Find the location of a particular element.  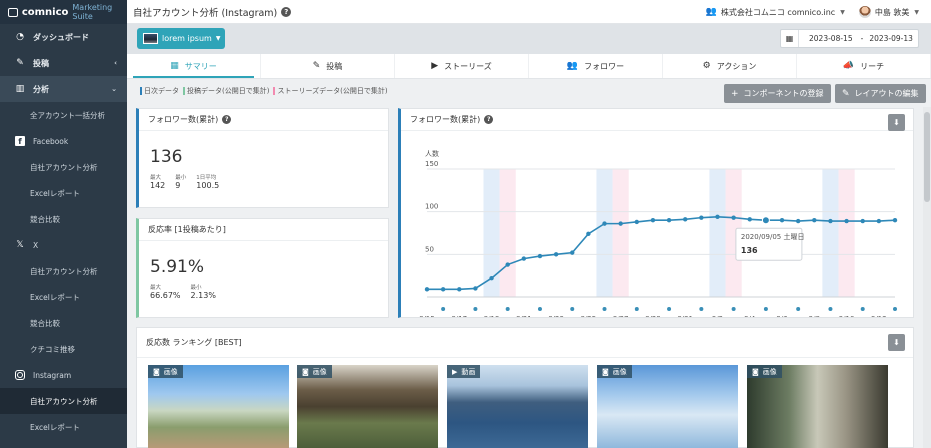

x-tick-label: 9/4 is located at coordinates (750, 316).